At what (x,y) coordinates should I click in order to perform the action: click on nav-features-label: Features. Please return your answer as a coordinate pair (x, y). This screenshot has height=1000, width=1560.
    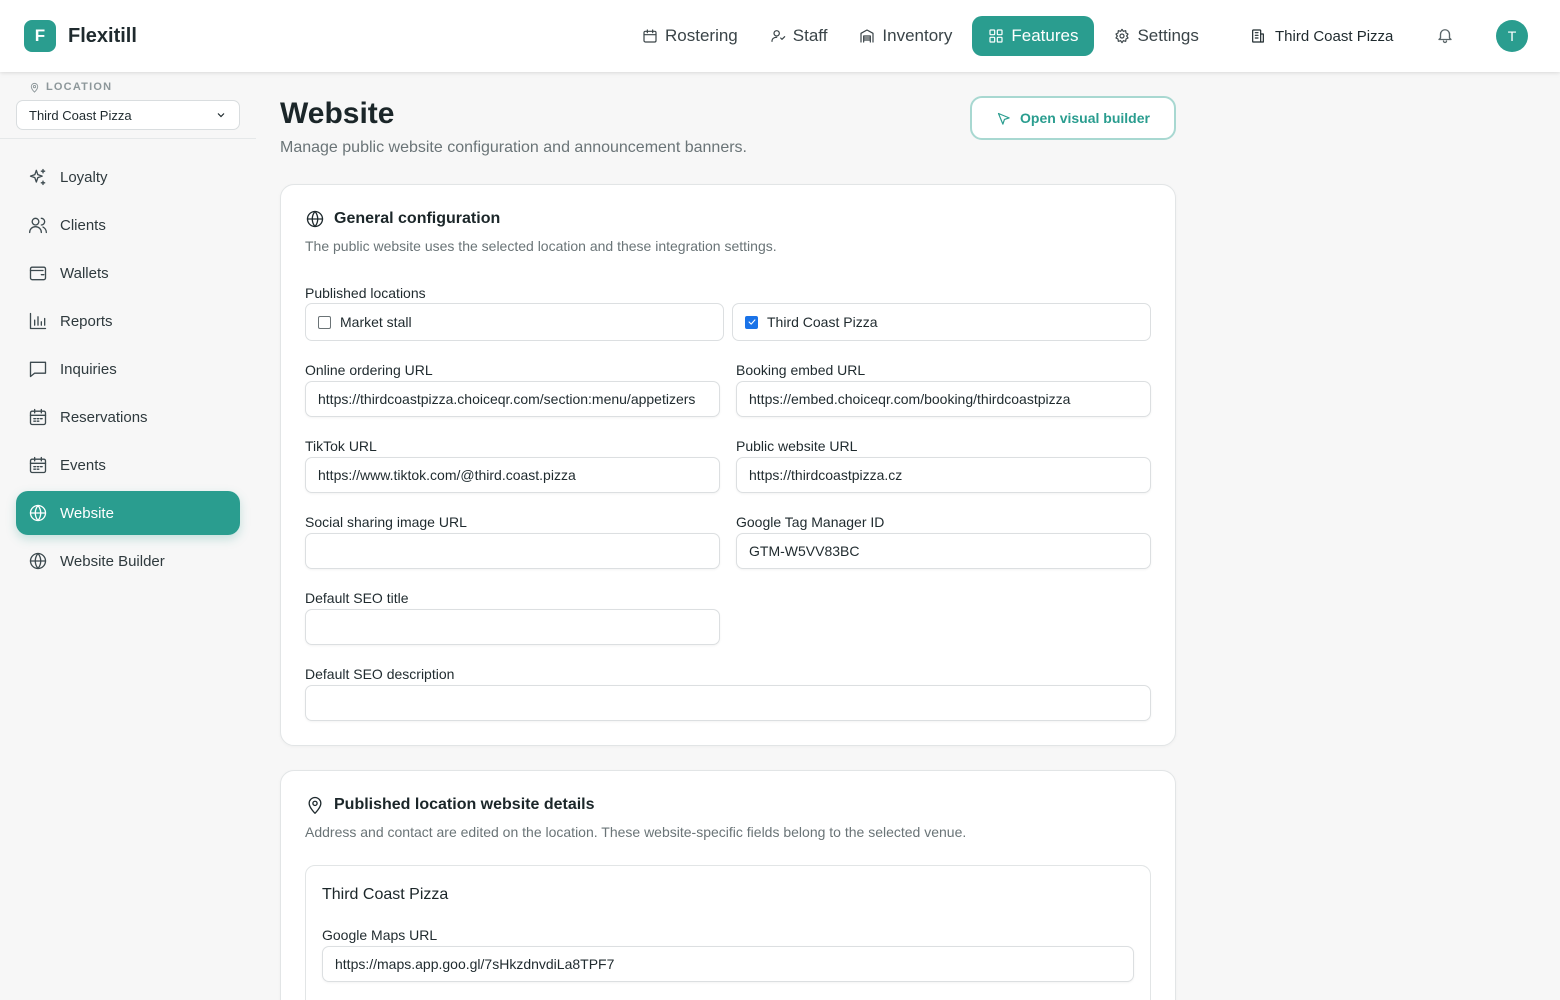
    Looking at the image, I should click on (1045, 35).